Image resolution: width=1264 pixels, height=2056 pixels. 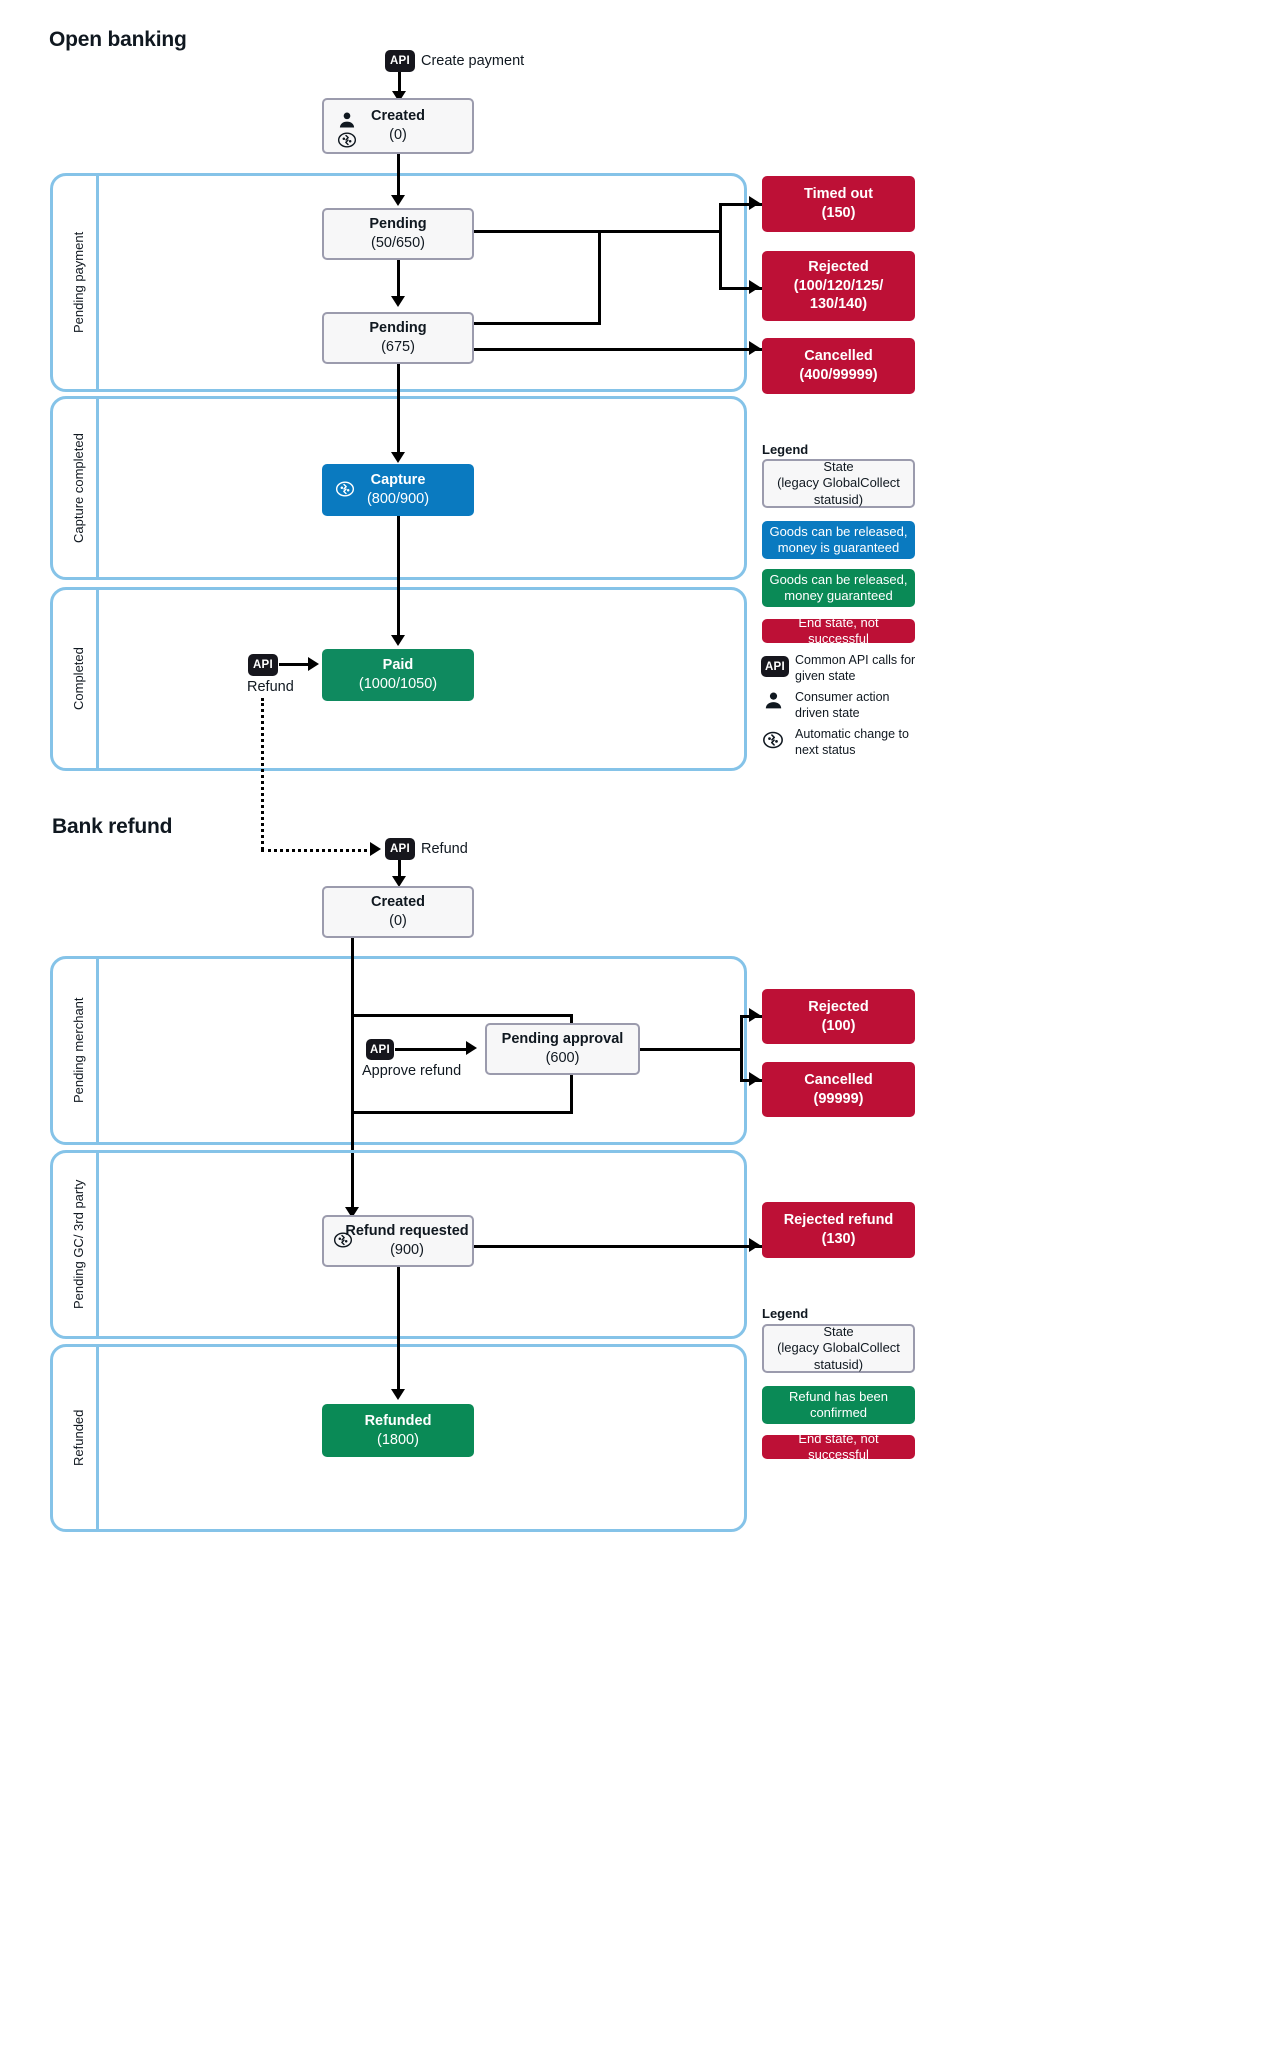 I want to click on legend-row-auto-l1: Automatic change to, so click(x=852, y=734).